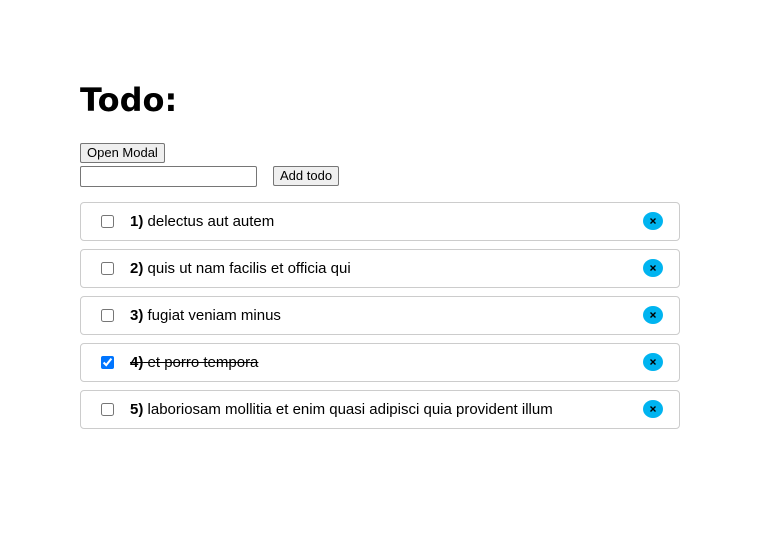  I want to click on open-modal-button: Open Modal, so click(122, 153).